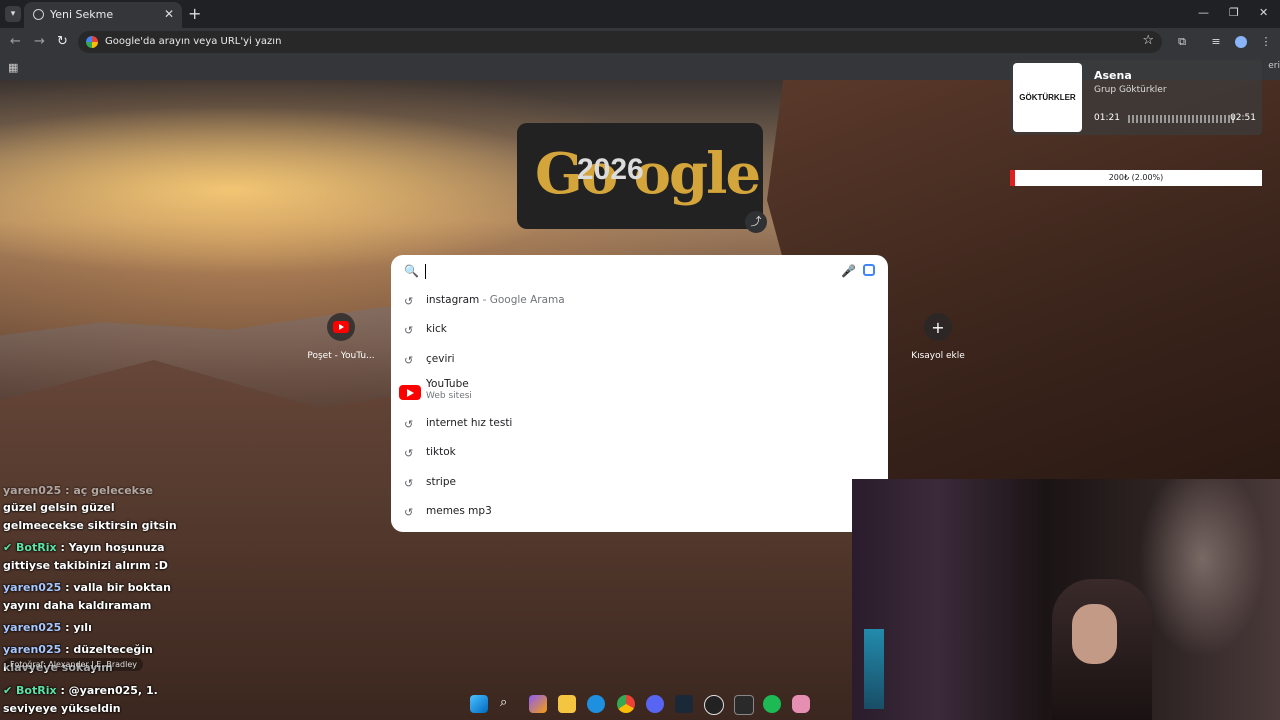 The image size is (1280, 720). I want to click on minimize-icon: —, so click(1203, 12).